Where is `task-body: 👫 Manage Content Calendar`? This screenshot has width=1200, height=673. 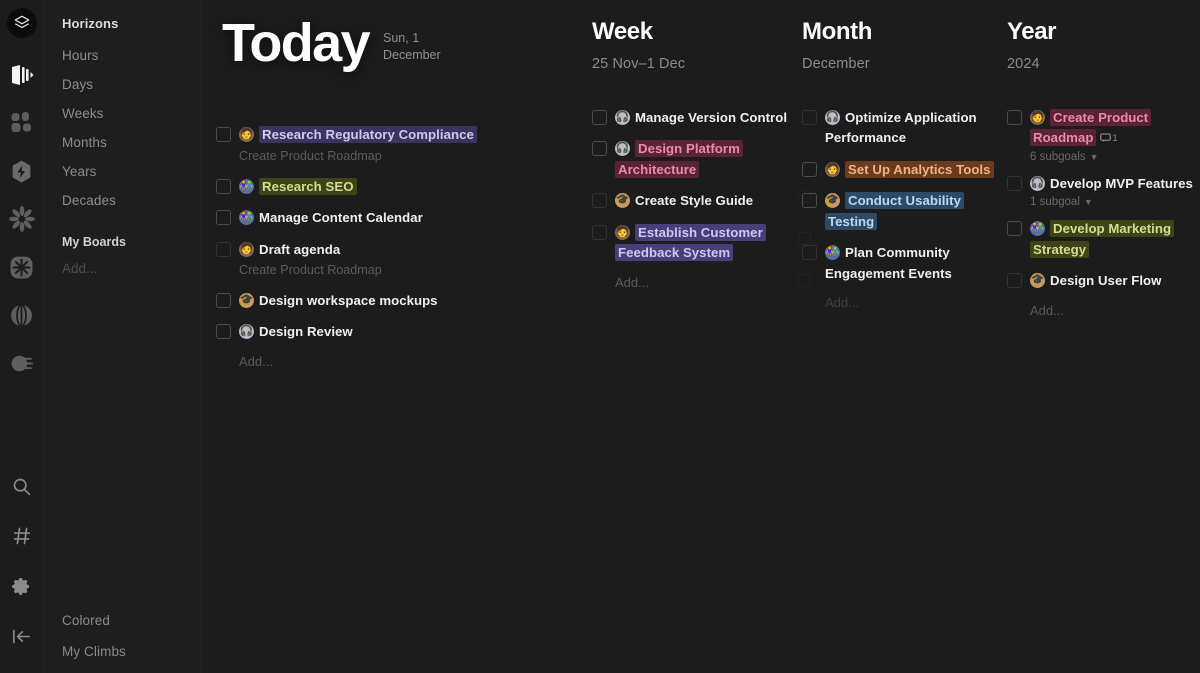
task-body: 👫 Manage Content Calendar is located at coordinates (331, 218).